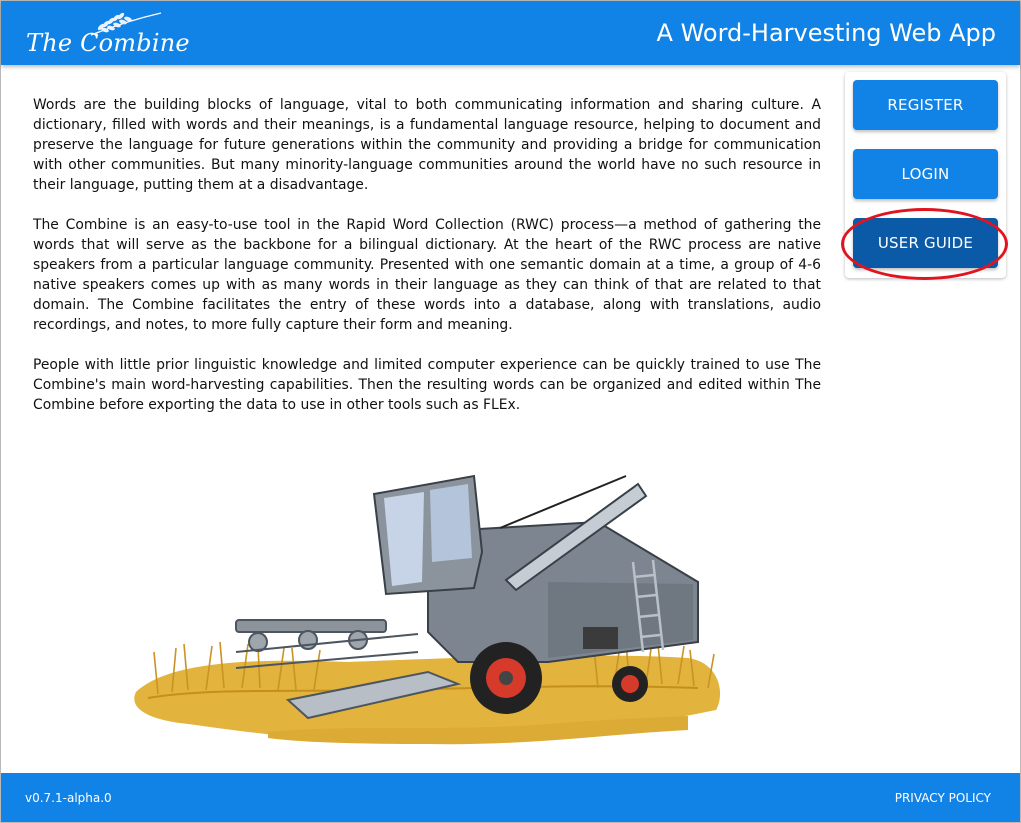 The width and height of the screenshot is (1021, 823). Describe the element at coordinates (510, 797) in the screenshot. I see `app-footer: v0.7.1-alpha.0 PRIVACY POLICY` at that location.